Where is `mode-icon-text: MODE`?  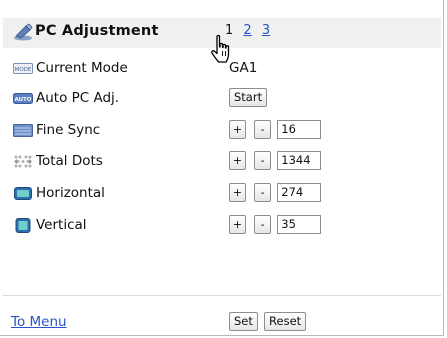
mode-icon-text: MODE is located at coordinates (23, 70).